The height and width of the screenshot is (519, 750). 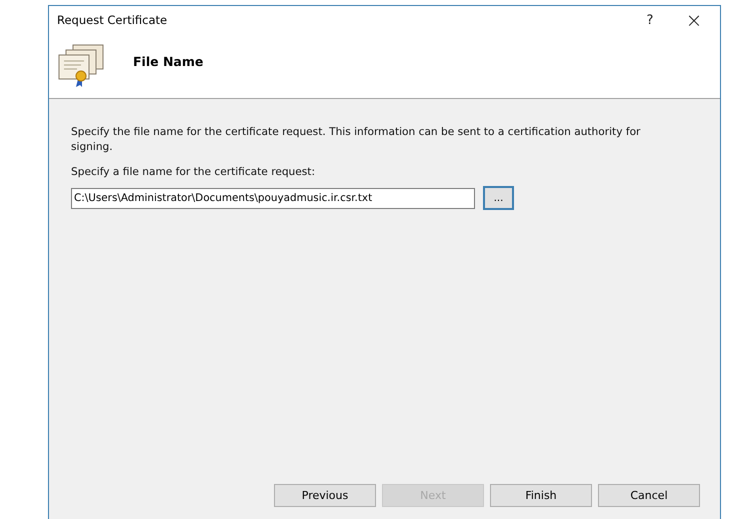 What do you see at coordinates (168, 61) in the screenshot?
I see `page-heading: File Name` at bounding box center [168, 61].